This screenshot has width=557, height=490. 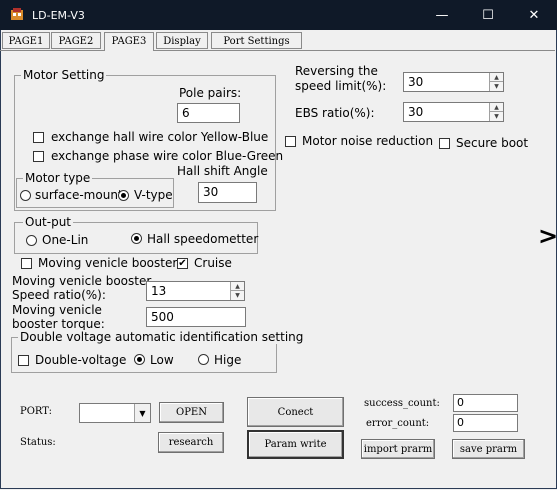 What do you see at coordinates (58, 324) in the screenshot?
I see `torque-label-line2: booster torque:` at bounding box center [58, 324].